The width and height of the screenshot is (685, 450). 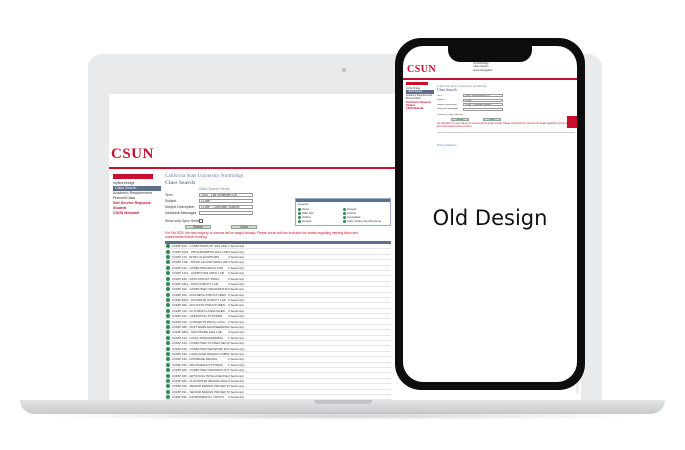 I want to click on phone-form-buttons: Search Clear, so click(x=514, y=119).